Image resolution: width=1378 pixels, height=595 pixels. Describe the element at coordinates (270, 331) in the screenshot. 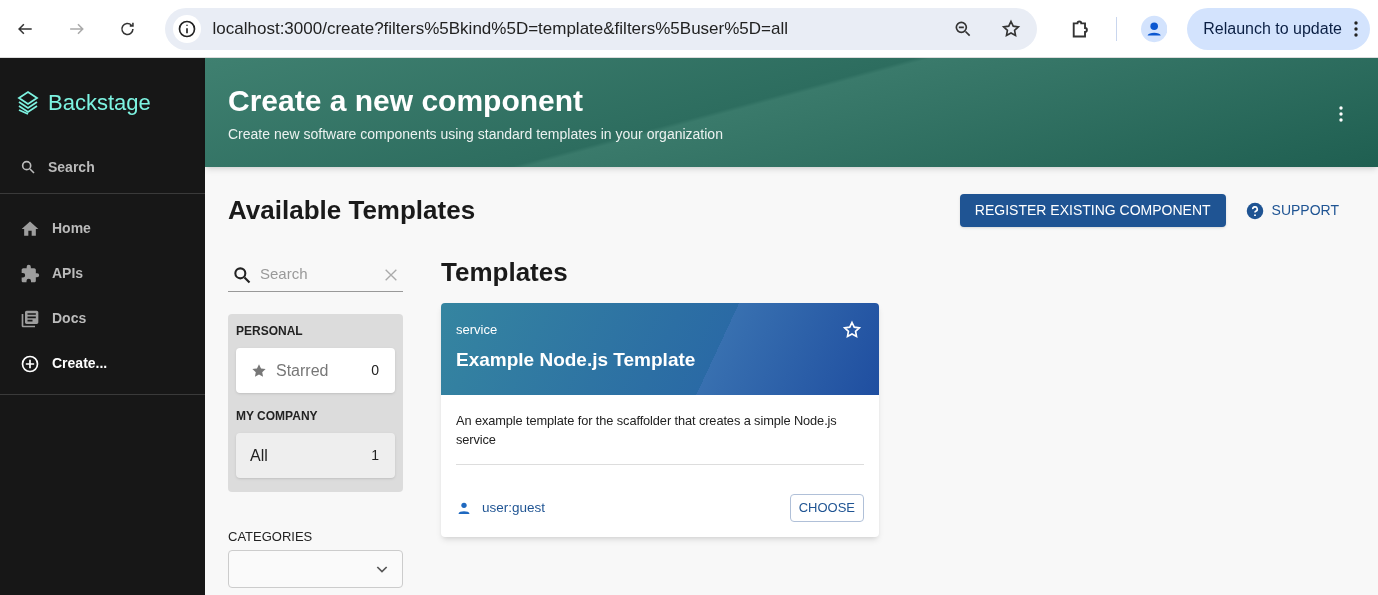

I see `filter-group-label: PERSONAL` at that location.